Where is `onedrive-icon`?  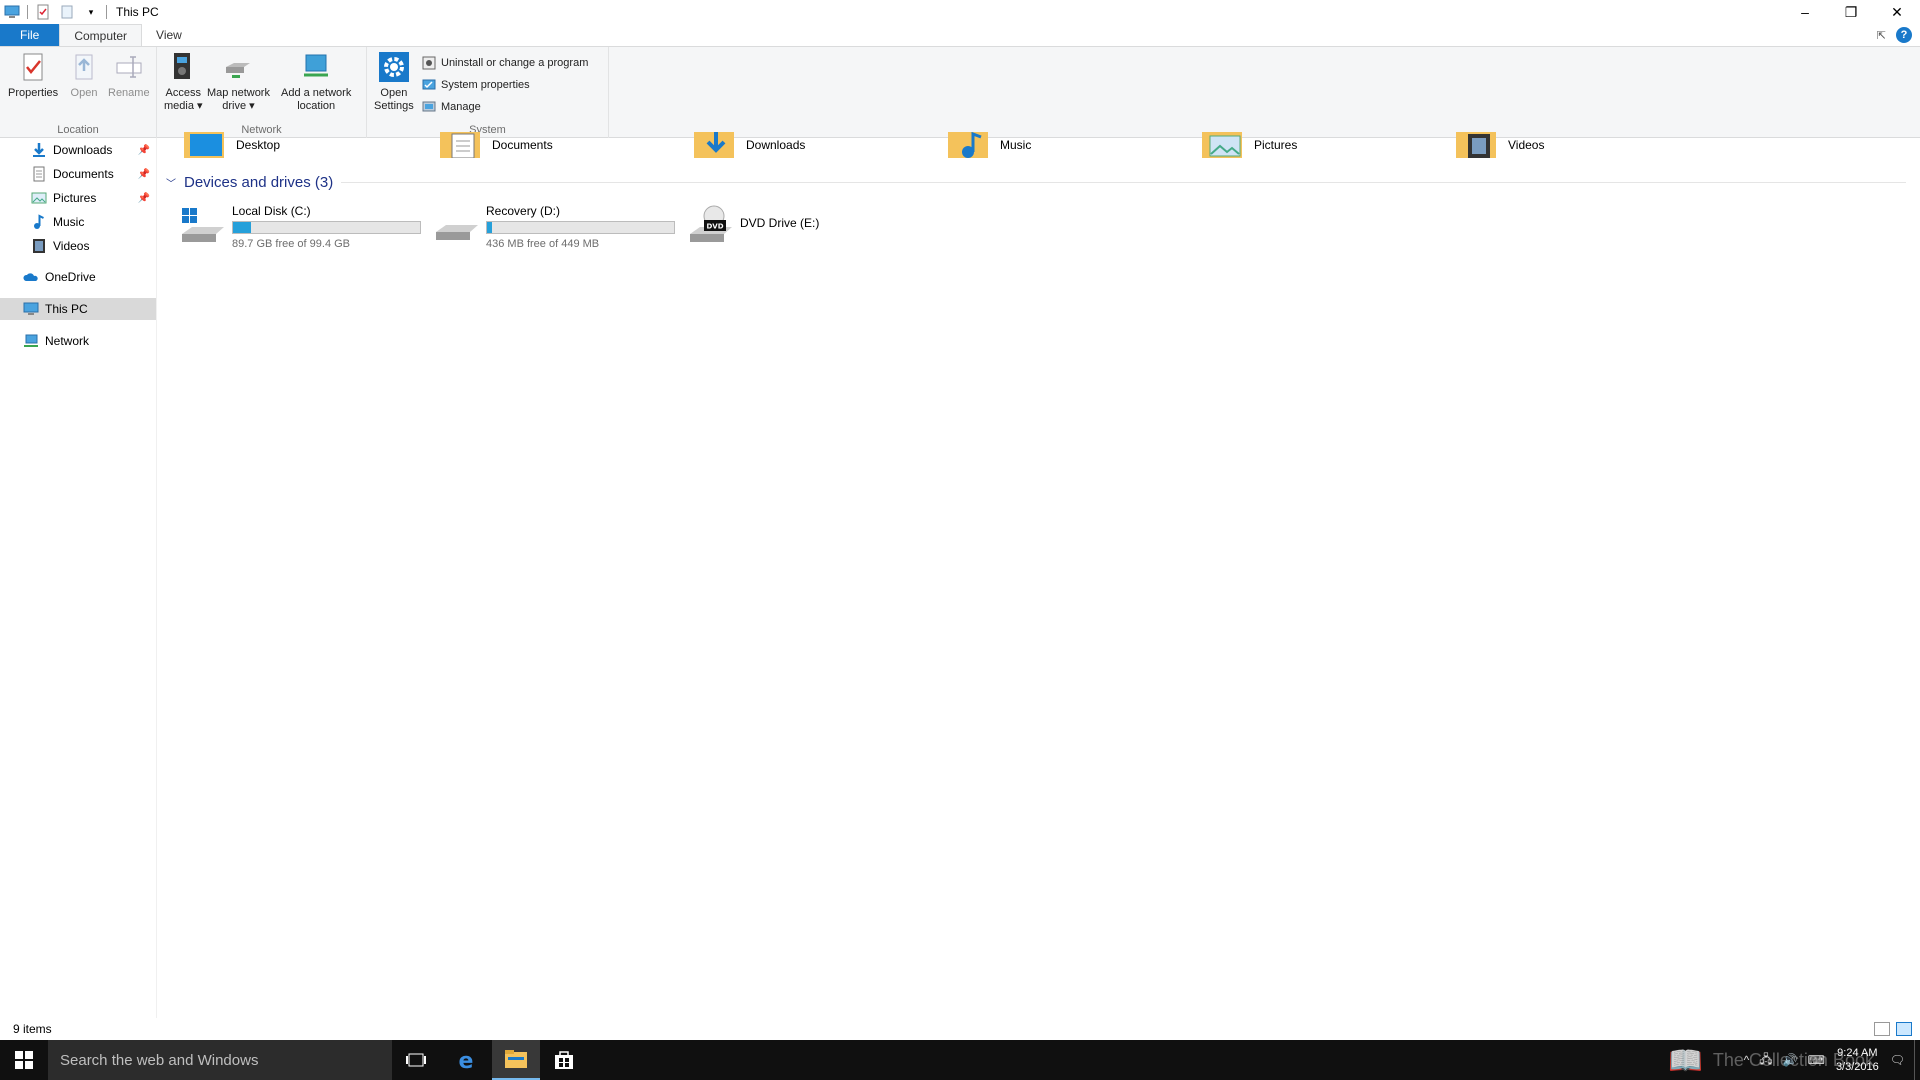
onedrive-icon is located at coordinates (30, 277).